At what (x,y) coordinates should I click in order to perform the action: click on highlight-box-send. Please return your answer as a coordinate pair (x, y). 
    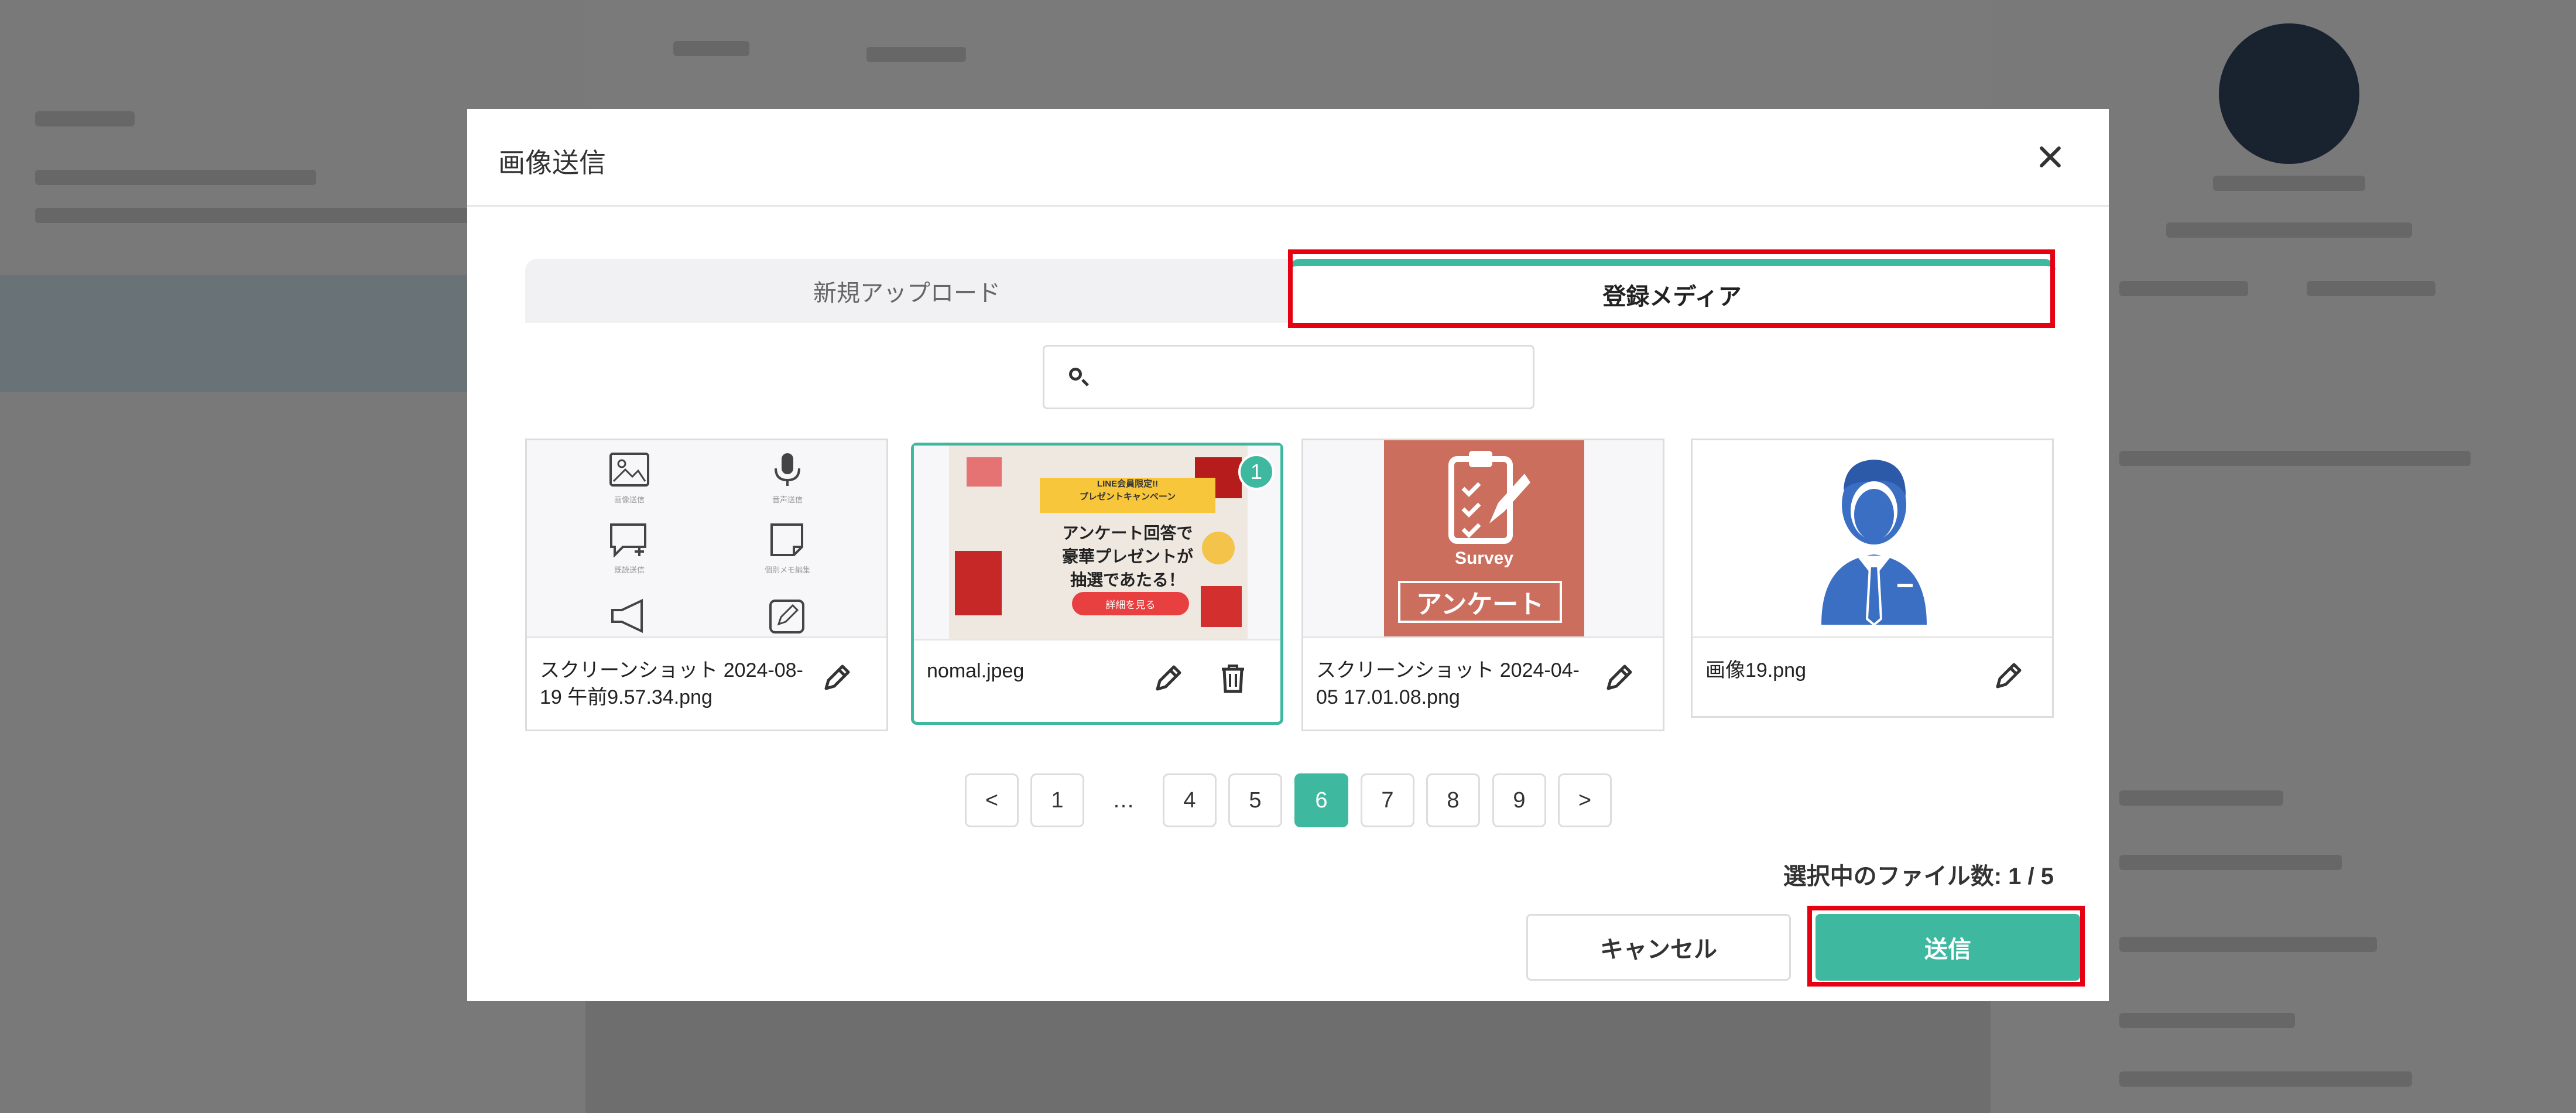
    Looking at the image, I should click on (1946, 946).